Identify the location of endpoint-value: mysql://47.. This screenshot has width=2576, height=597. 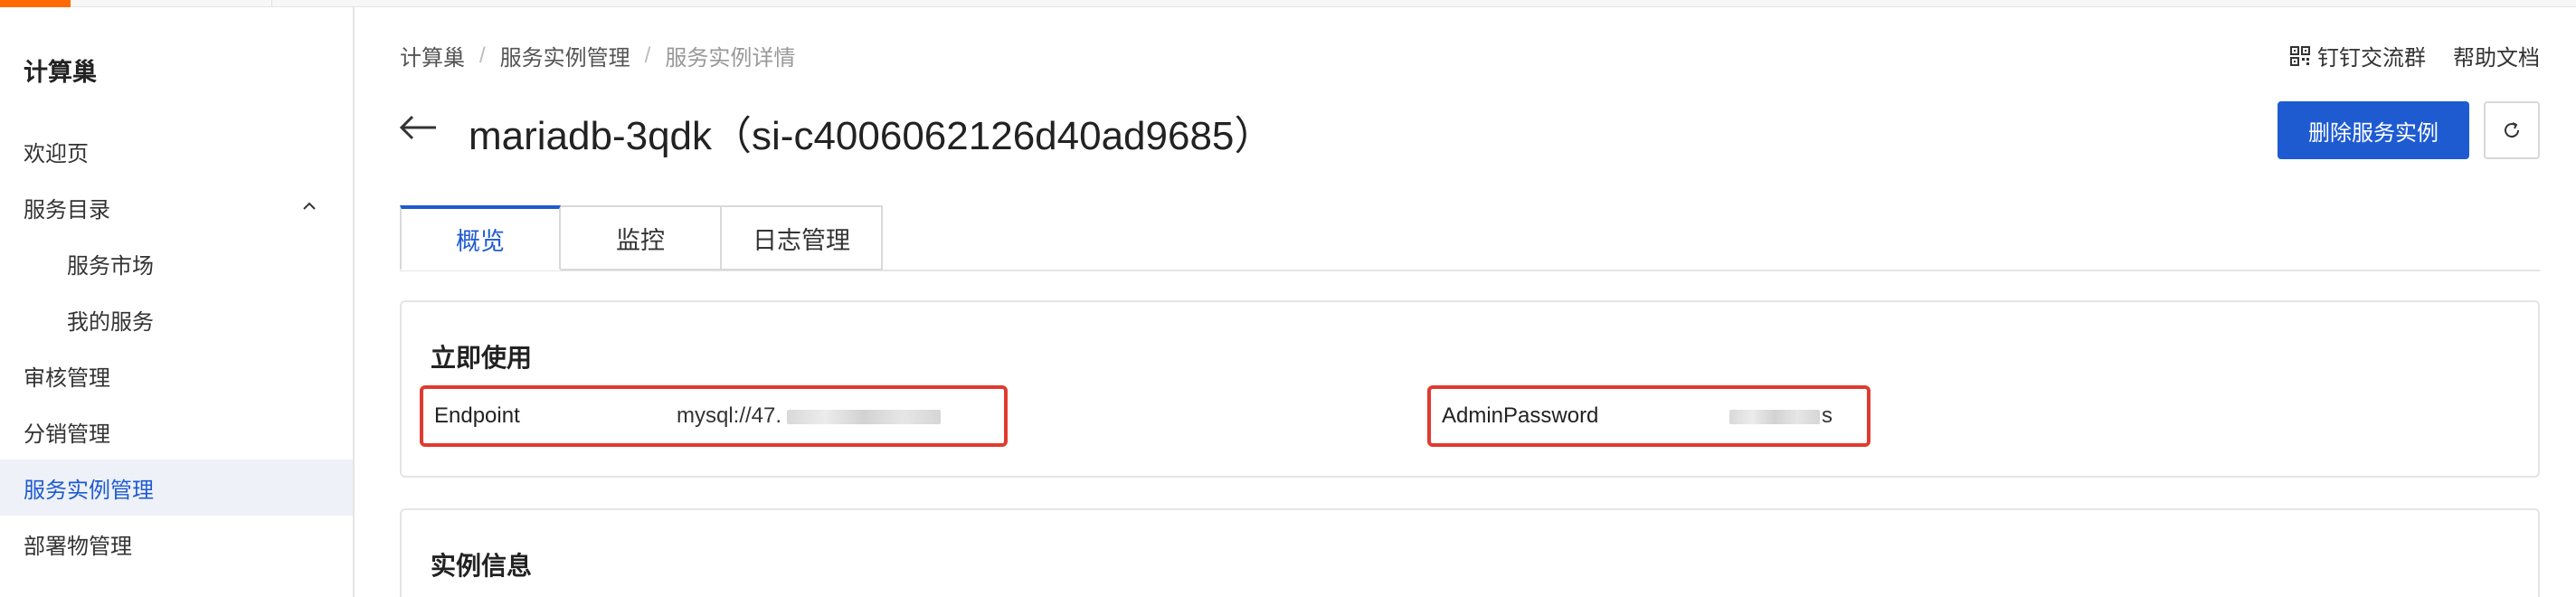
(809, 416).